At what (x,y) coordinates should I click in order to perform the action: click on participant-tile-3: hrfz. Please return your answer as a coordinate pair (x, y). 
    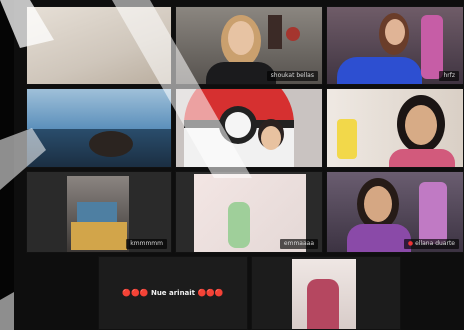
    Looking at the image, I should click on (395, 45).